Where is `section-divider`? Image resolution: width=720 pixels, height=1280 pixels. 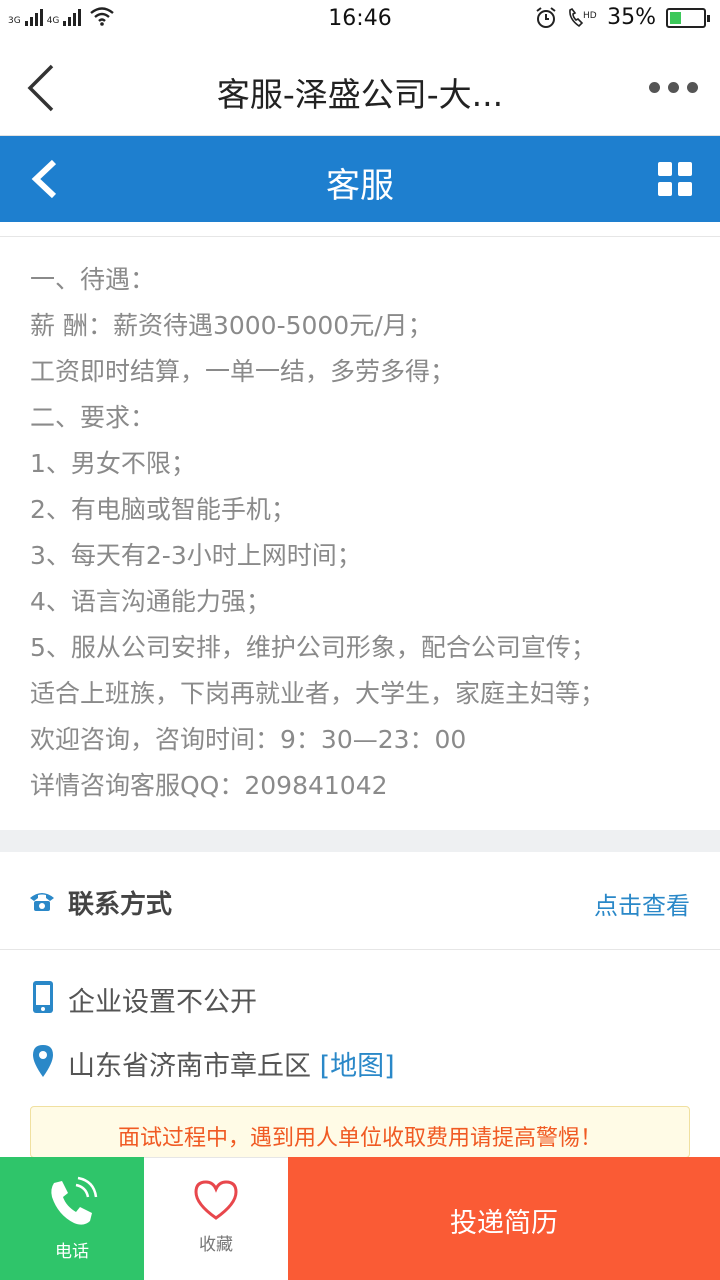
section-divider is located at coordinates (360, 841).